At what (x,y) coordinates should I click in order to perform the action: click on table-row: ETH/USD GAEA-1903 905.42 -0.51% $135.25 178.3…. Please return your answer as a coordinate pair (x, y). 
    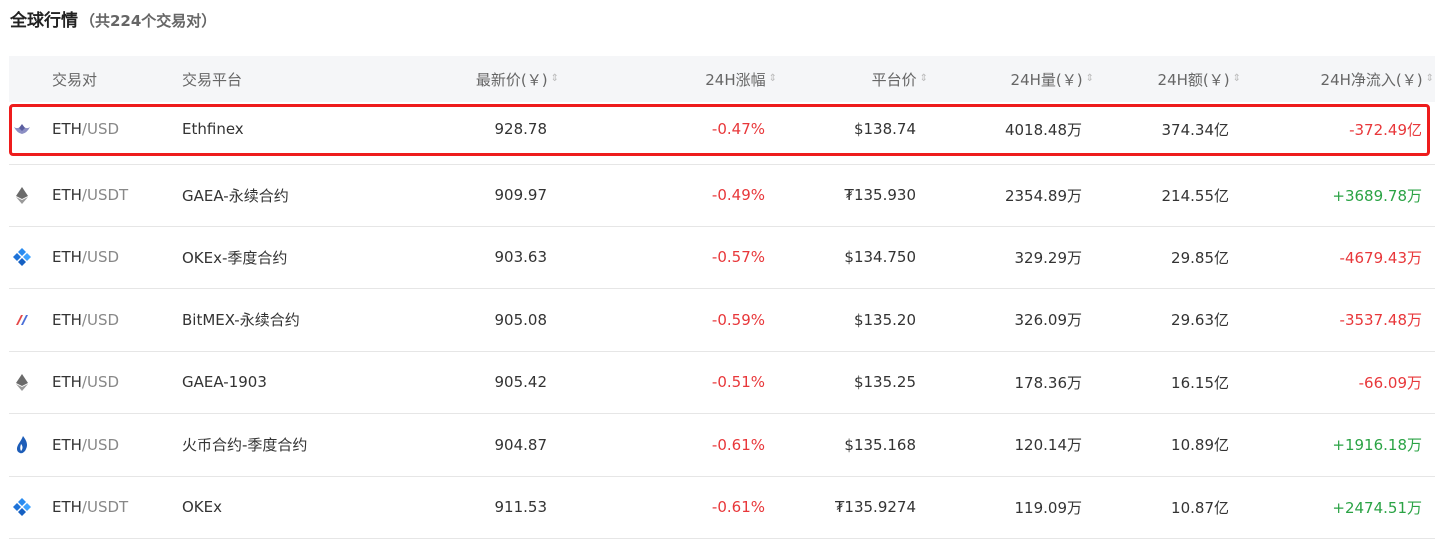
    Looking at the image, I should click on (722, 383).